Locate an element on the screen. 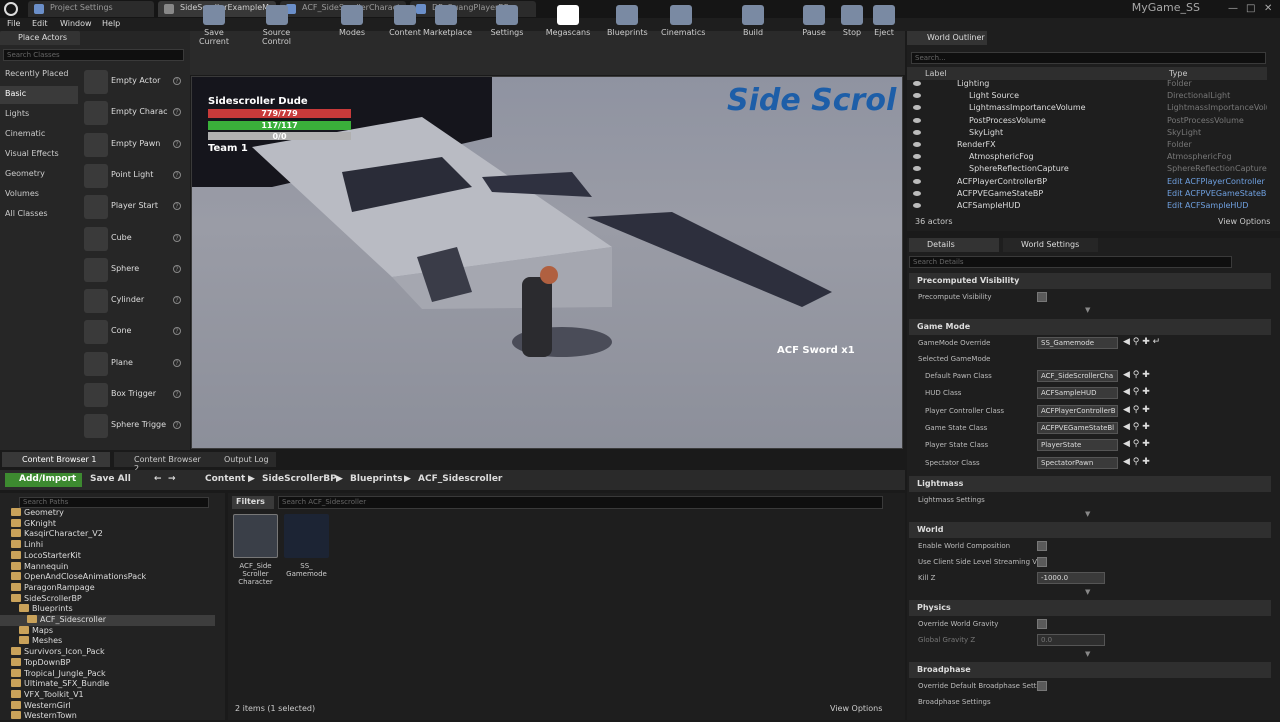 The width and height of the screenshot is (1280, 722). toolbar-settings: Settings is located at coordinates (507, 22).